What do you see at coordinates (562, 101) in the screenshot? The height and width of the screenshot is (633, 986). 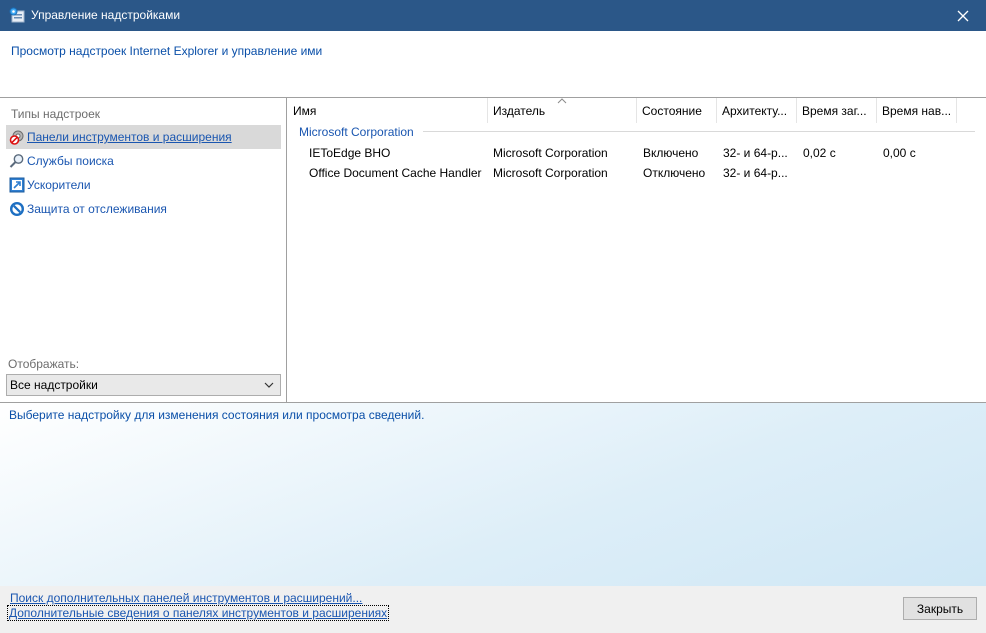 I see `sort-ascending-icon` at bounding box center [562, 101].